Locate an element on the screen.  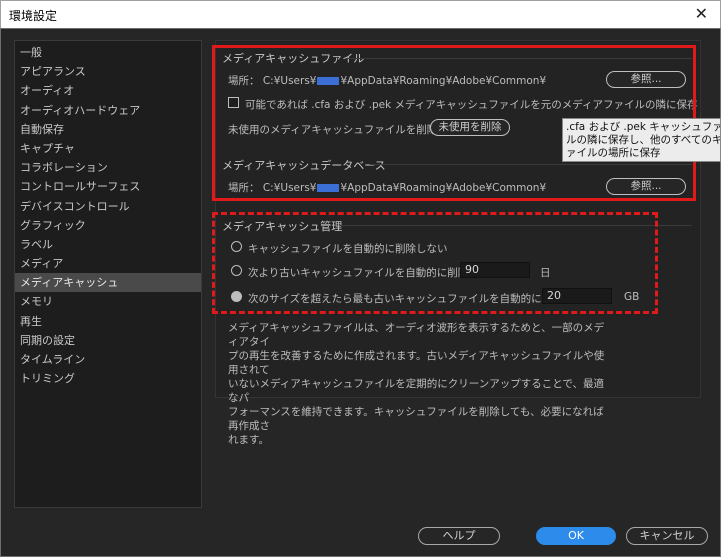
sidebar-item-auto-save: 自動保存 is located at coordinates (108, 129).